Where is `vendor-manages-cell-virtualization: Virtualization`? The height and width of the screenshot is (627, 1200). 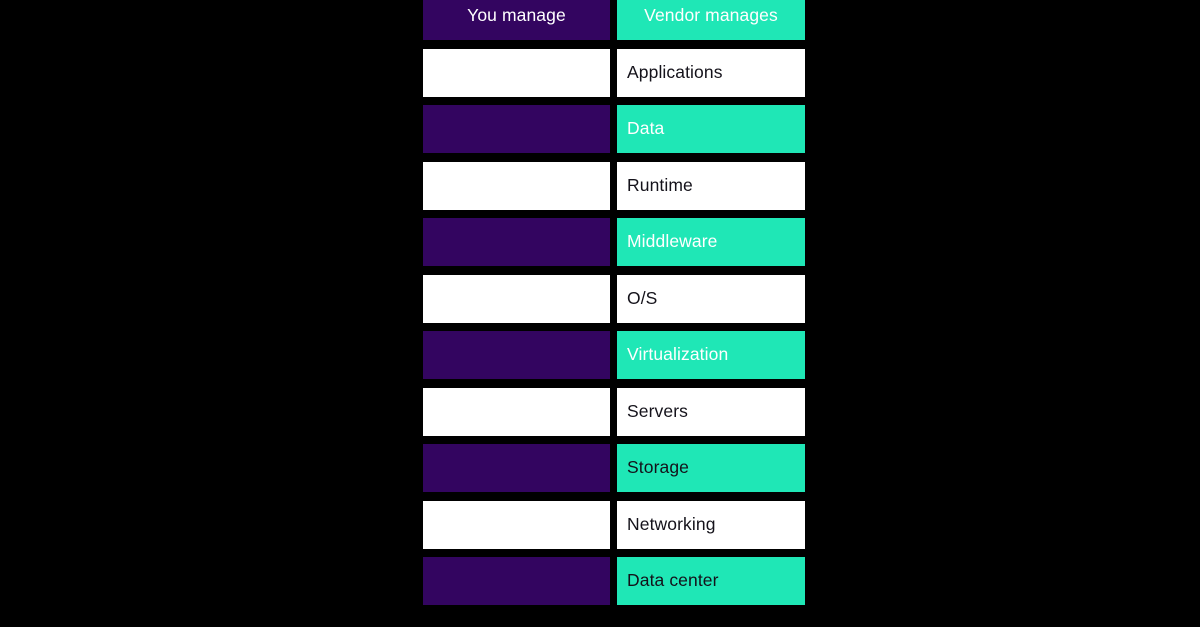 vendor-manages-cell-virtualization: Virtualization is located at coordinates (711, 355).